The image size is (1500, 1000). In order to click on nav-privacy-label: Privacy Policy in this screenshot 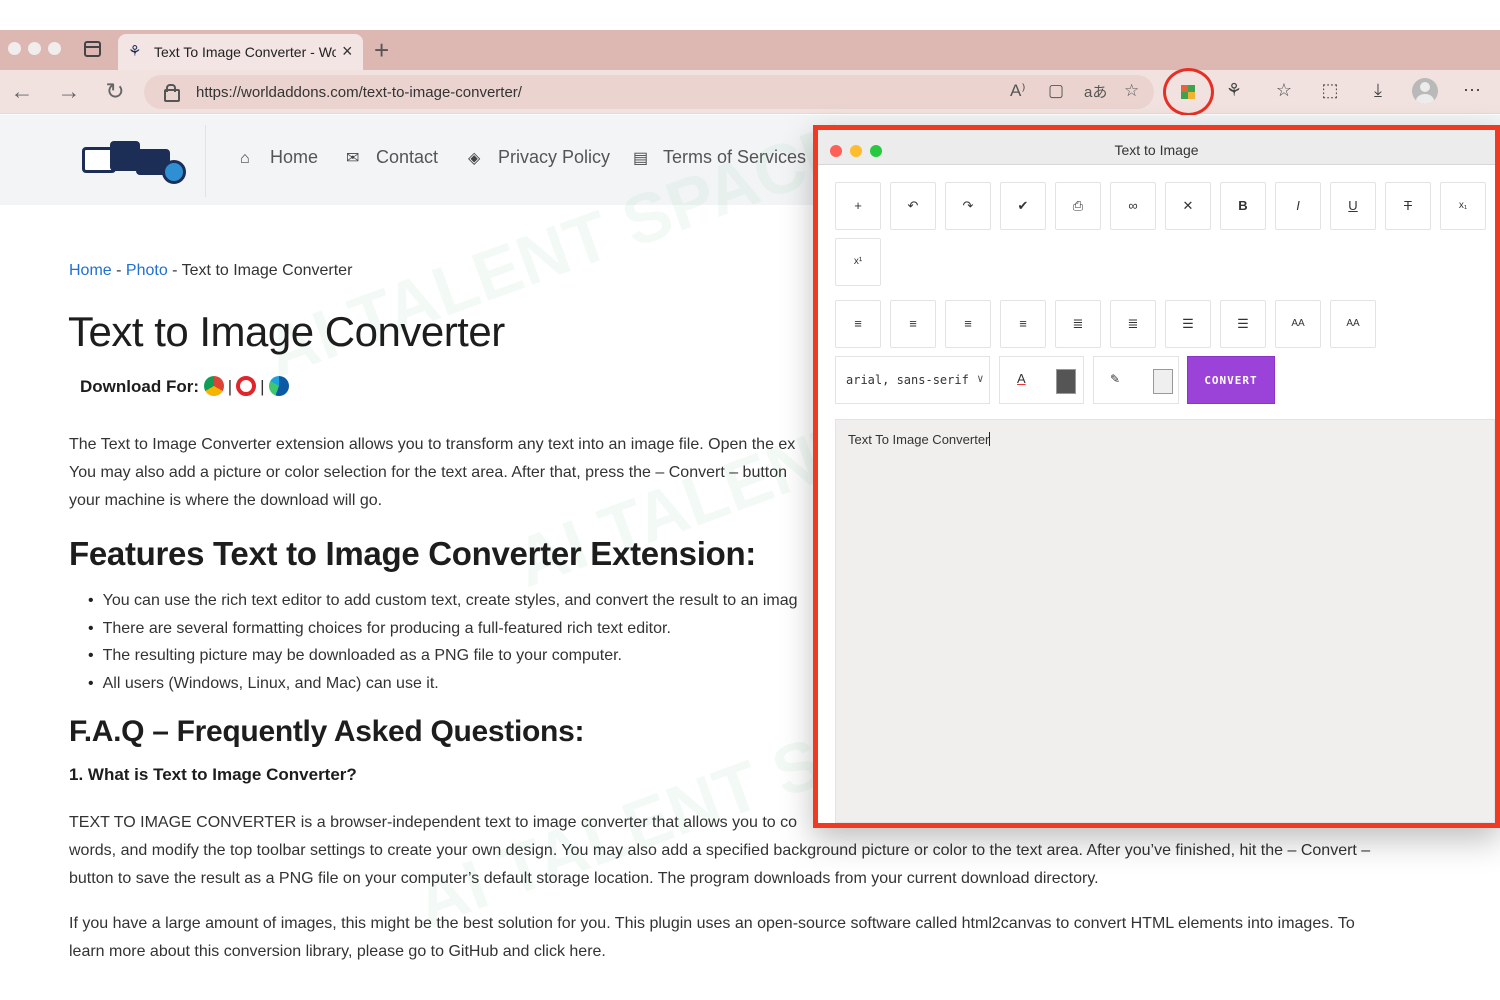, I will do `click(554, 157)`.